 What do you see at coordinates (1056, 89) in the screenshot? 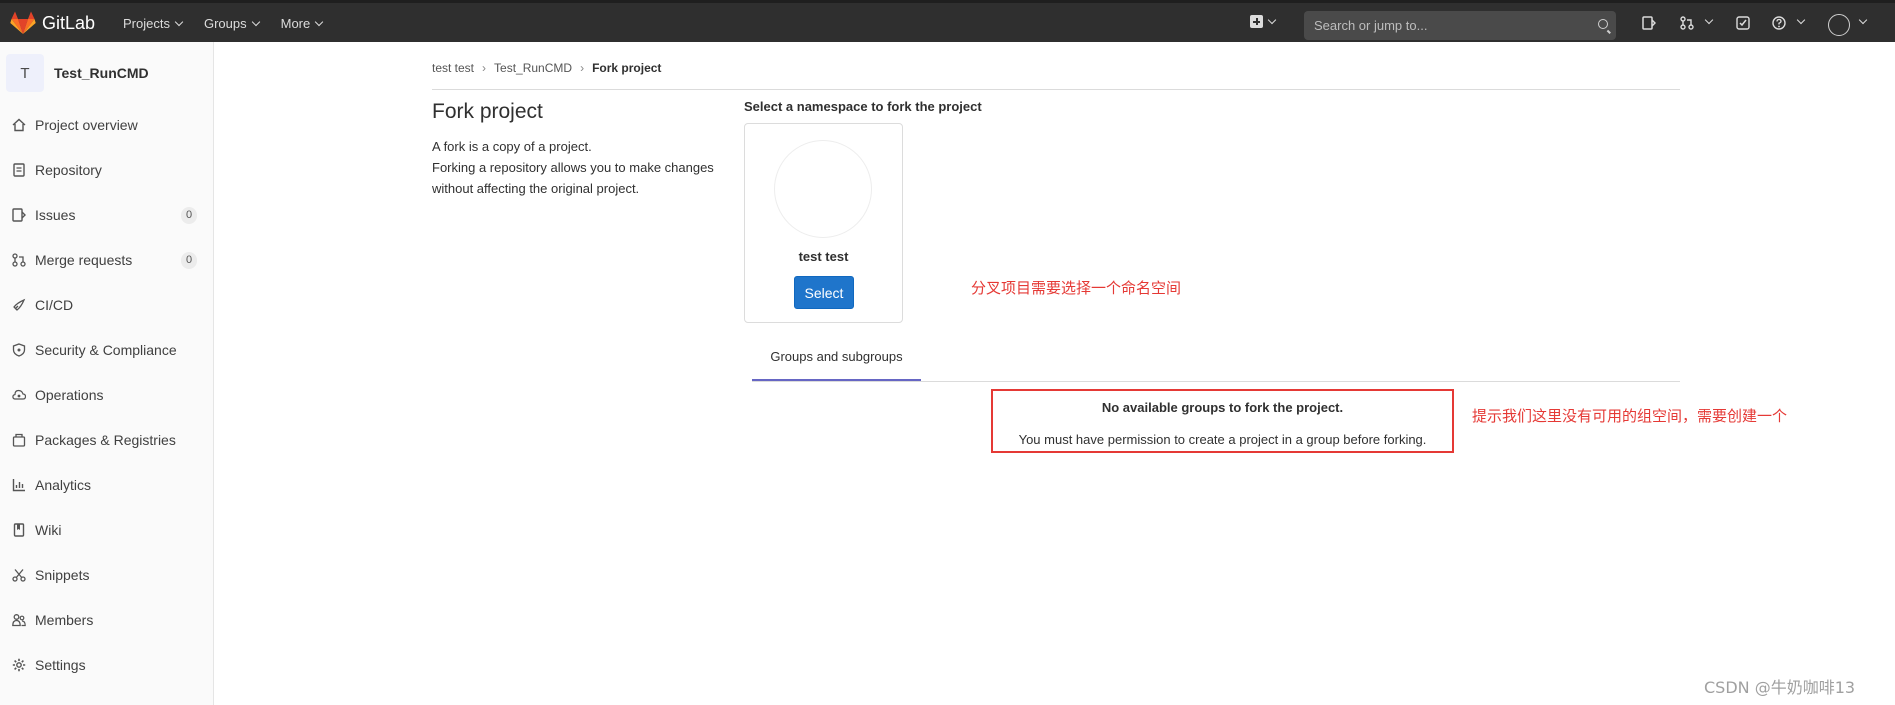
I see `divider` at bounding box center [1056, 89].